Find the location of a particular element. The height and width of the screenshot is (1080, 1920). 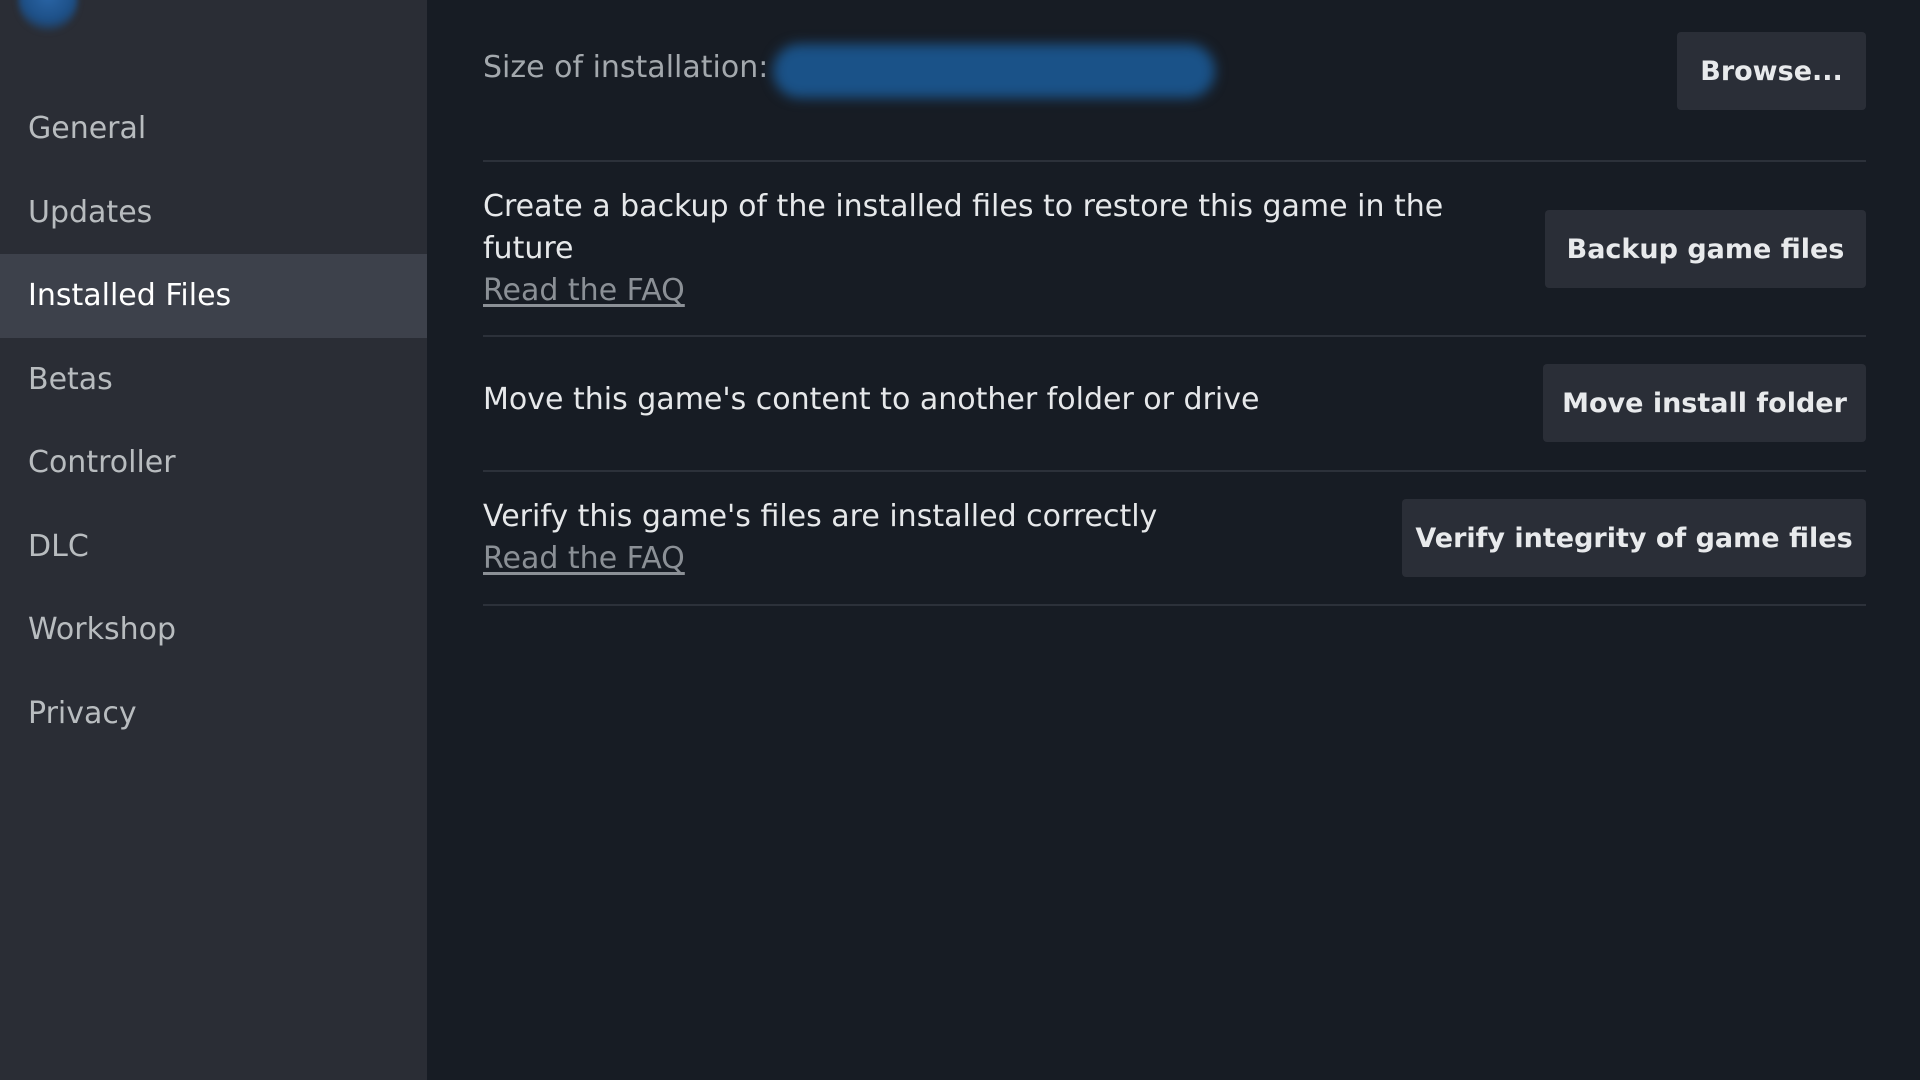

sidebar-item-installed-files: Installed Files is located at coordinates (213, 296).